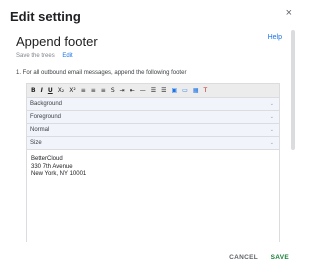 The height and width of the screenshot is (272, 320). I want to click on help-link: Help, so click(275, 37).